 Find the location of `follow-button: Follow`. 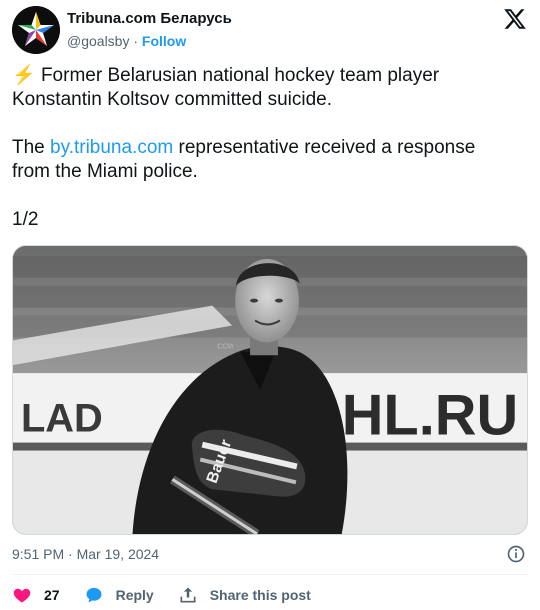

follow-button: Follow is located at coordinates (164, 41).